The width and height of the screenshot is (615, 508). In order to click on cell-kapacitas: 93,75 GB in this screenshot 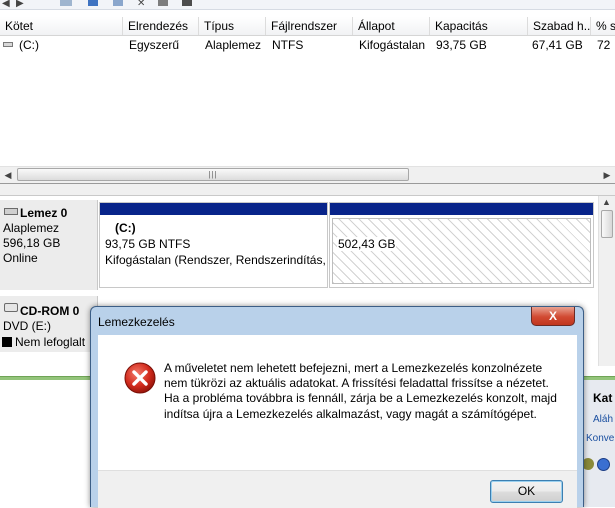, I will do `click(461, 45)`.